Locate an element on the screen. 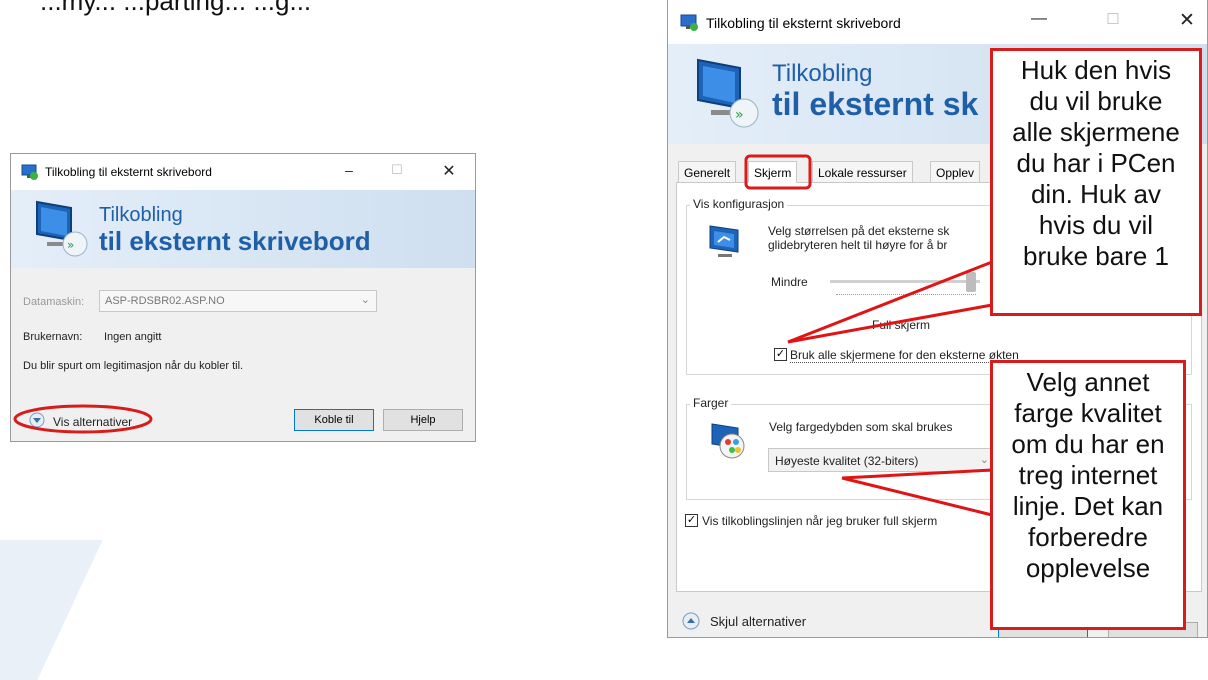  callout-line: alle skjermene is located at coordinates (1096, 132).